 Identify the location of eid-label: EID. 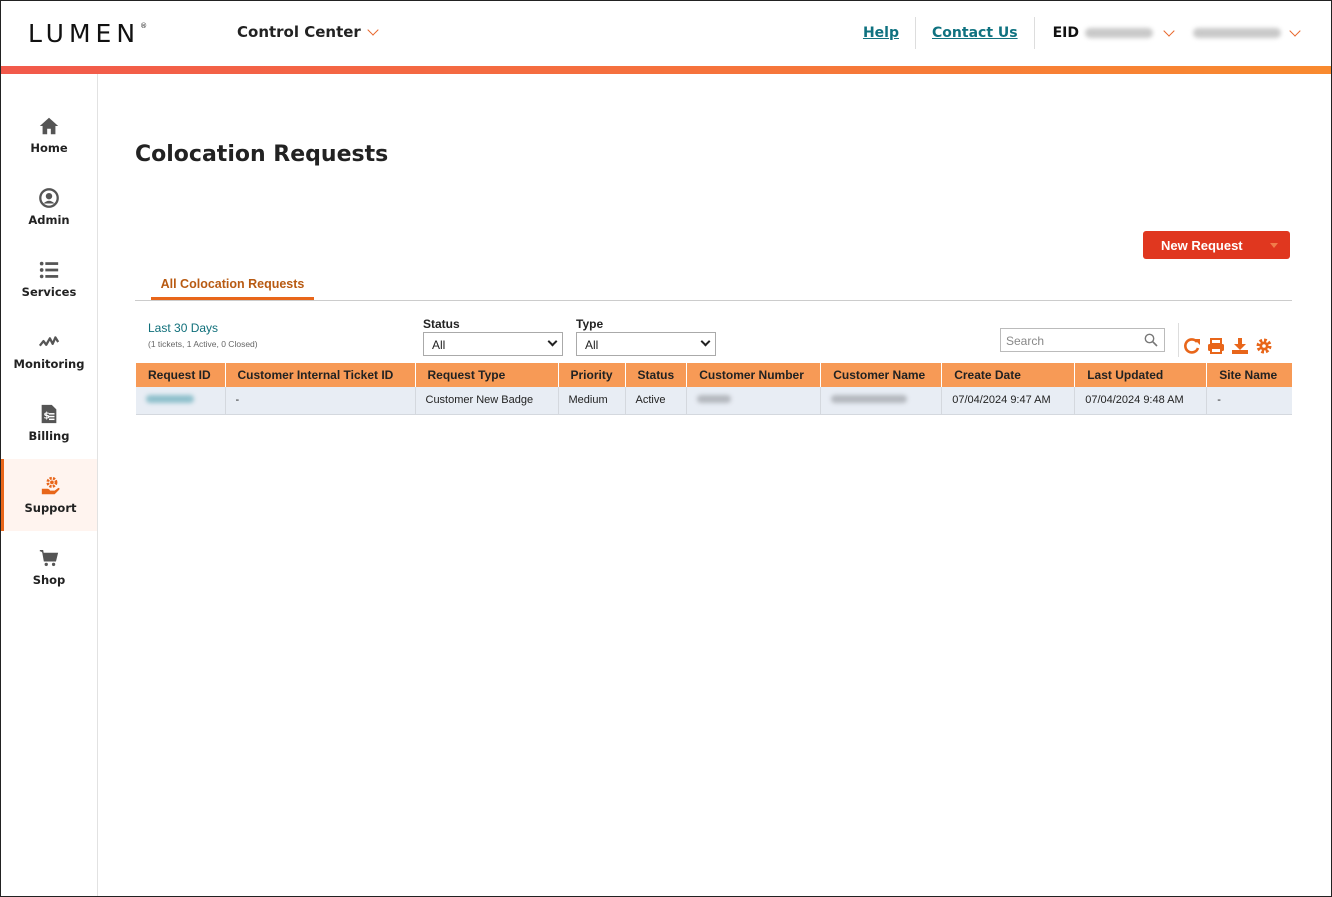
(1065, 33).